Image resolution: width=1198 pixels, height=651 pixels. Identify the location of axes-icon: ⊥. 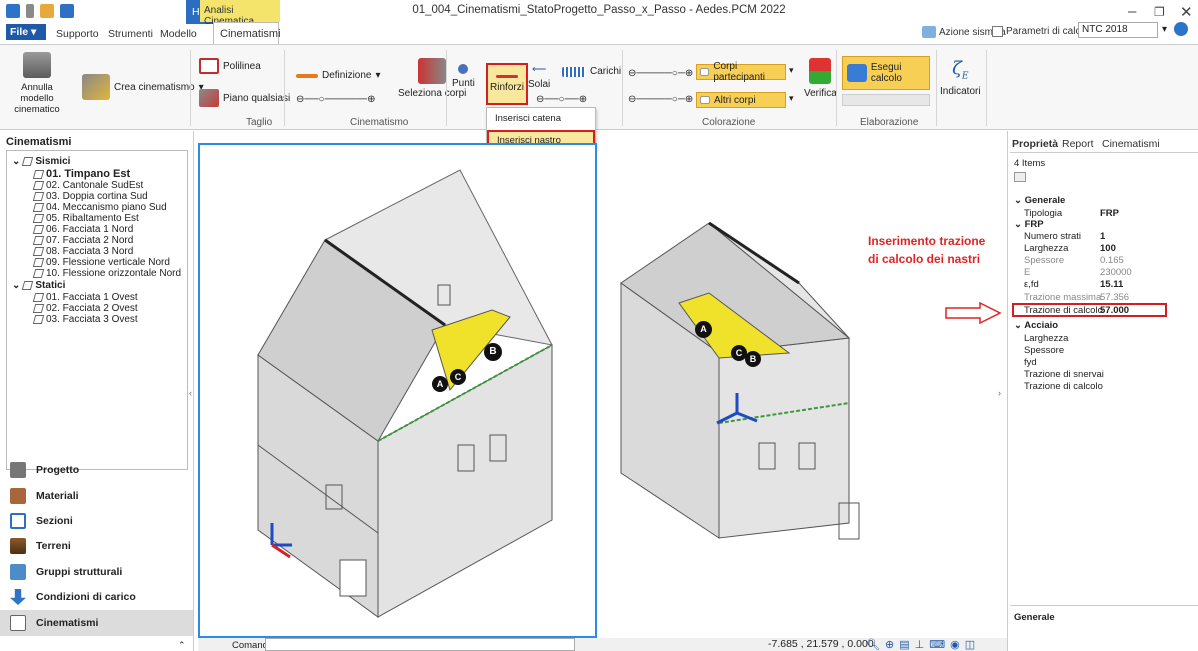
(920, 644).